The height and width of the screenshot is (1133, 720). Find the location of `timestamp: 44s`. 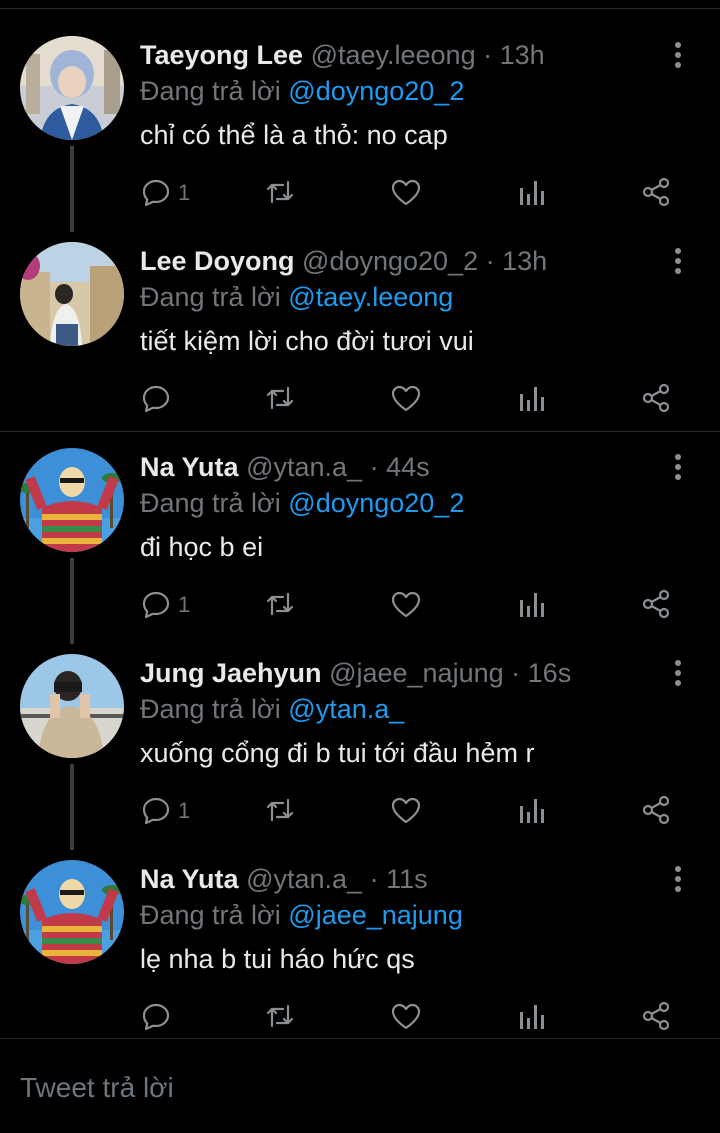

timestamp: 44s is located at coordinates (408, 467).